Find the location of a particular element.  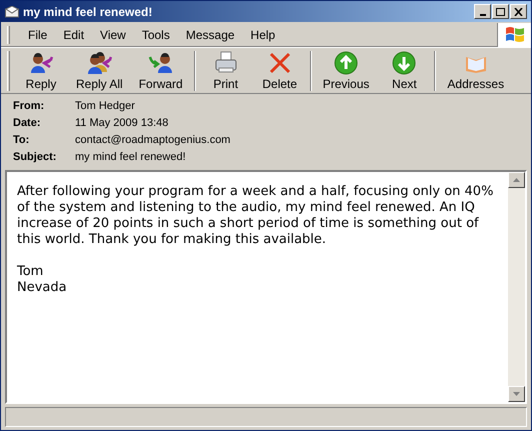

close-icon is located at coordinates (518, 12).